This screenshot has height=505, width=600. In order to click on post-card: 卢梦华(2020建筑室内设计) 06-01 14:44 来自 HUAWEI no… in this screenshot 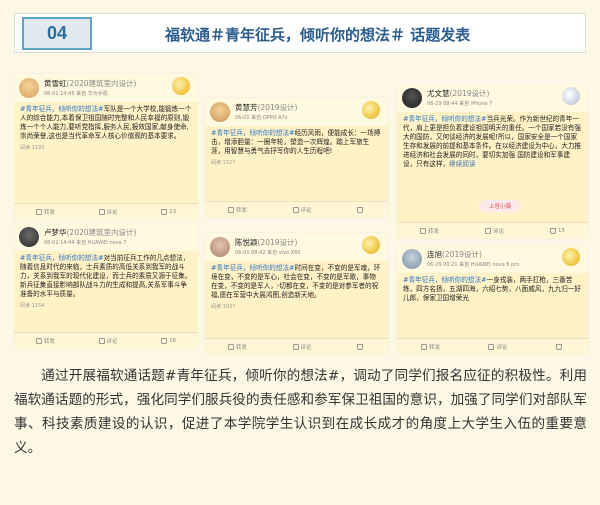, I will do `click(106, 286)`.